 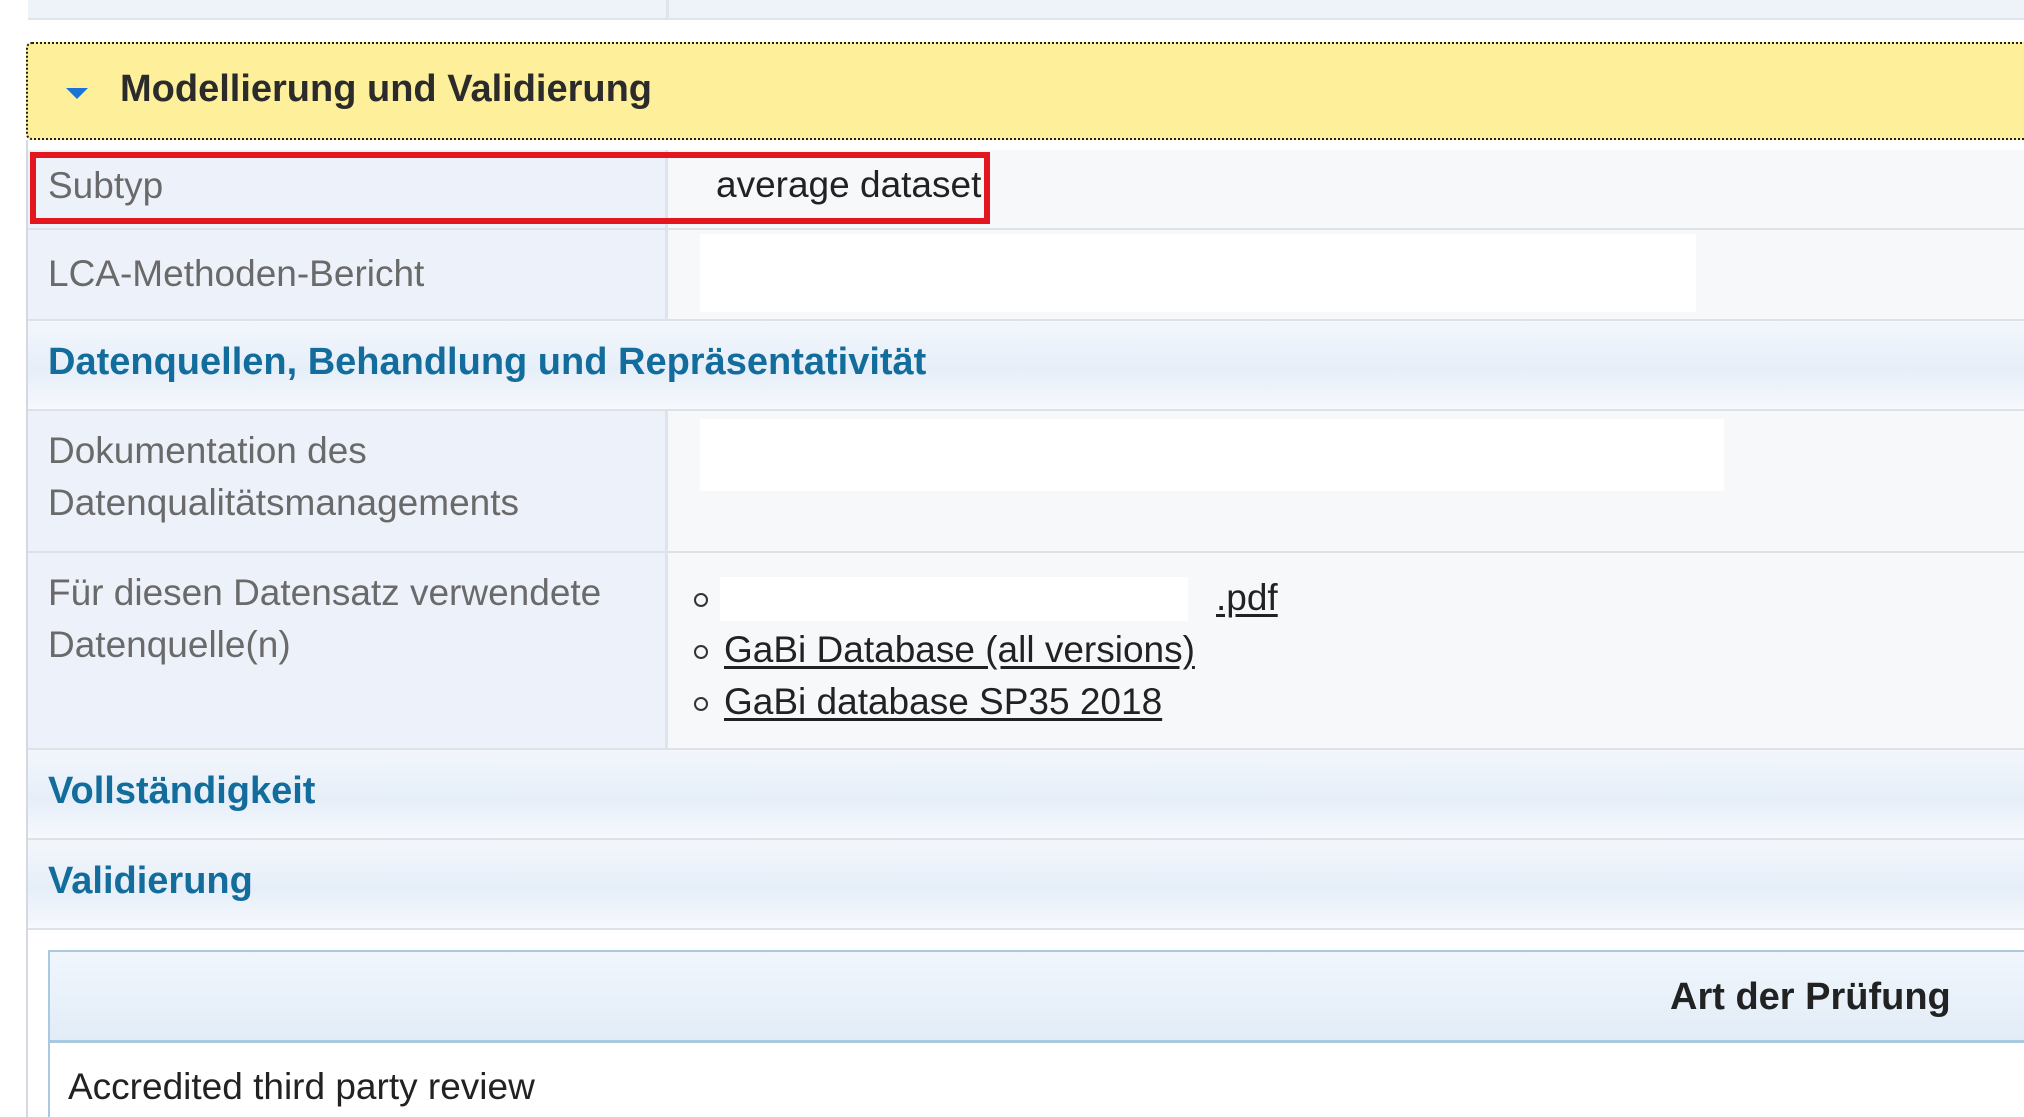 I want to click on list-item: GaBi Database (all versions), so click(x=1018, y=652).